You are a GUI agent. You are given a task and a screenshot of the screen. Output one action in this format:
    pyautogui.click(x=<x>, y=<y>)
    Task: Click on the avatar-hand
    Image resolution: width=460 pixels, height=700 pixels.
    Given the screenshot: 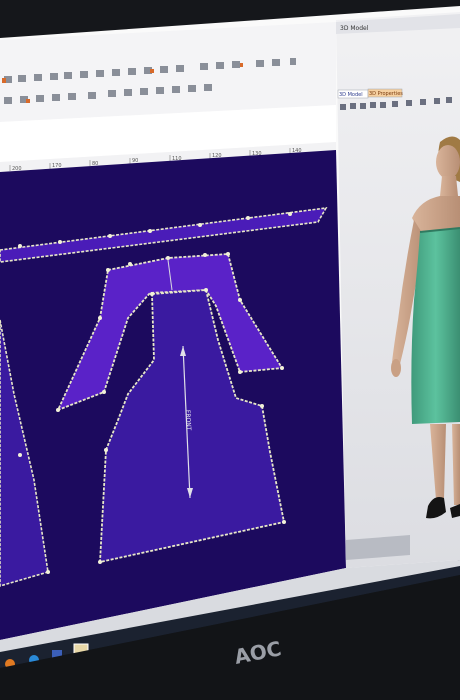 What is the action you would take?
    pyautogui.click(x=396, y=368)
    